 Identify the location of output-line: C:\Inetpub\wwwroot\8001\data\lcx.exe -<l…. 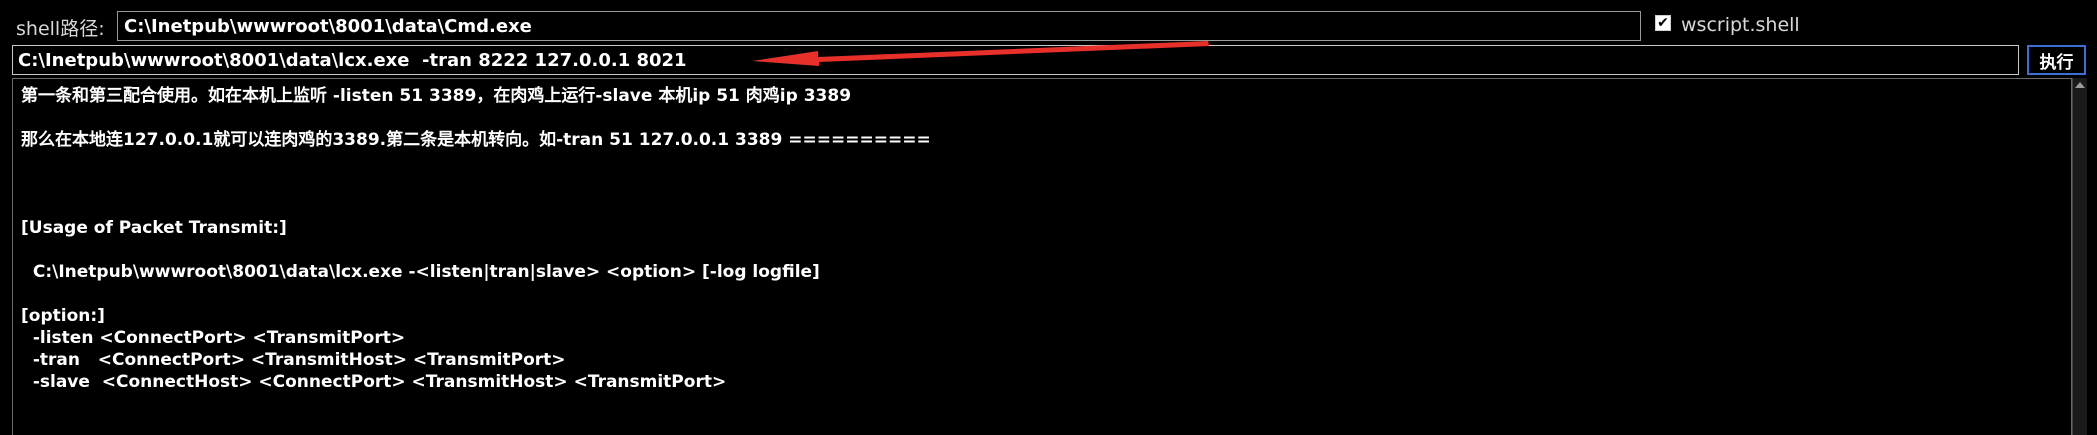
(420, 272).